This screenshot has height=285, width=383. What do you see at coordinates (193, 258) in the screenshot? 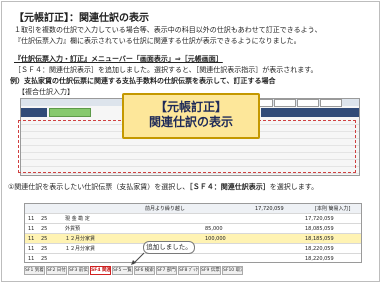
I see `table-row: 11 25 18,220,059` at bounding box center [193, 258].